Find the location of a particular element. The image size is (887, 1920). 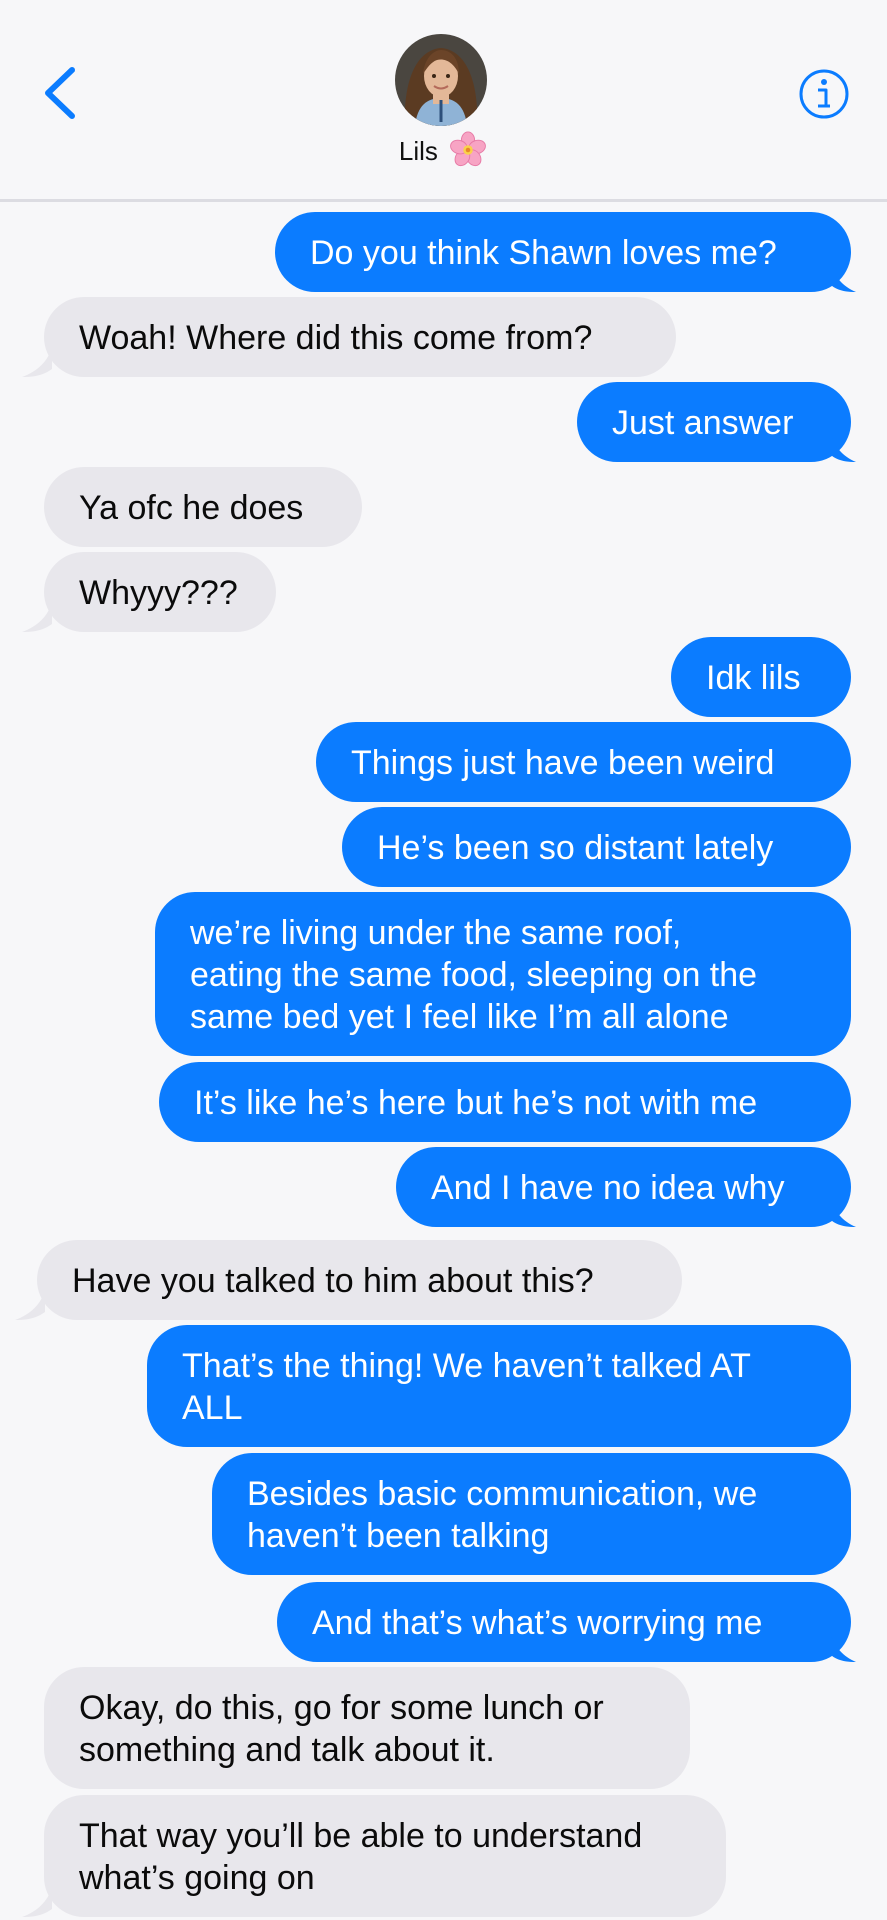

avatar is located at coordinates (441, 80).